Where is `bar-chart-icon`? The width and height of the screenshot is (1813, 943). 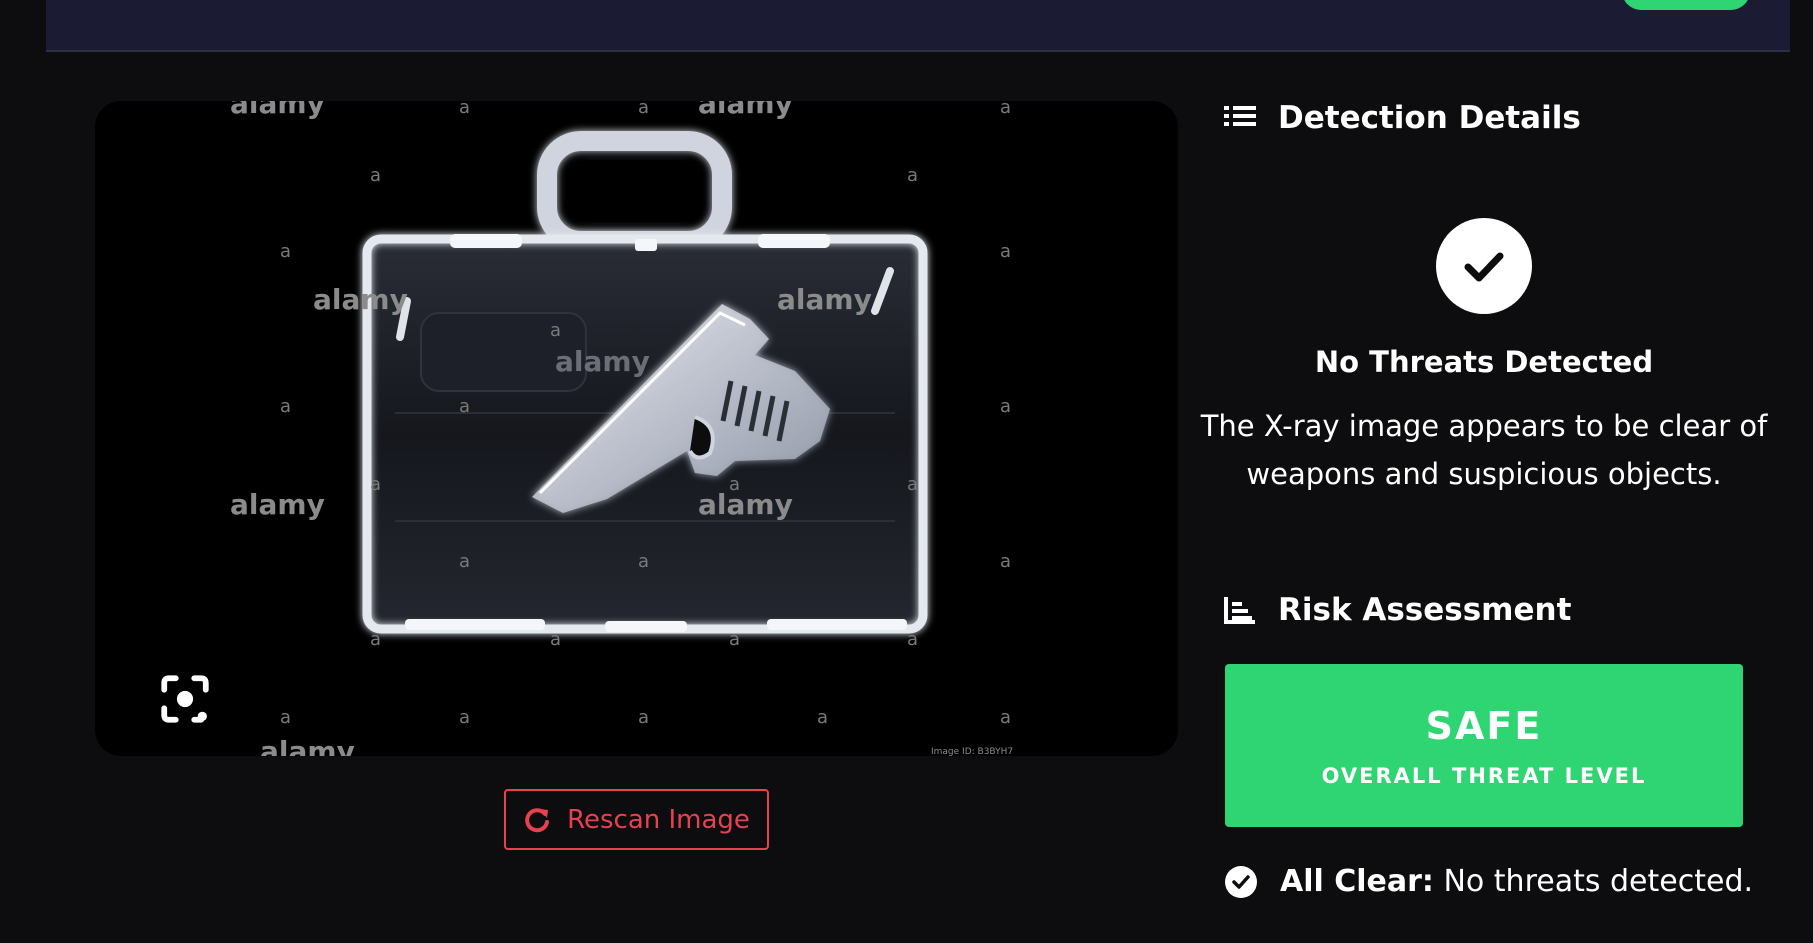 bar-chart-icon is located at coordinates (1239, 610).